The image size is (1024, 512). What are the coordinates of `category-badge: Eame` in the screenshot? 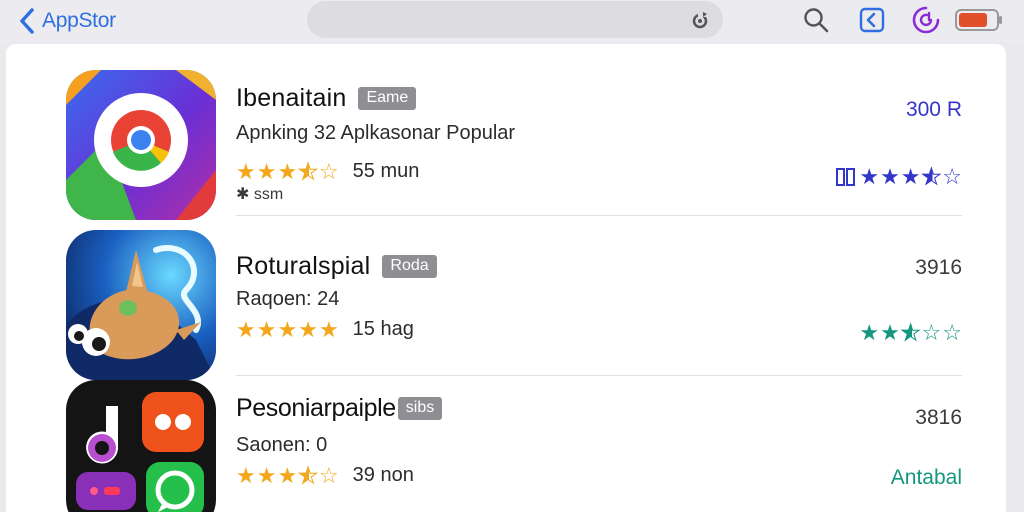 It's located at (387, 98).